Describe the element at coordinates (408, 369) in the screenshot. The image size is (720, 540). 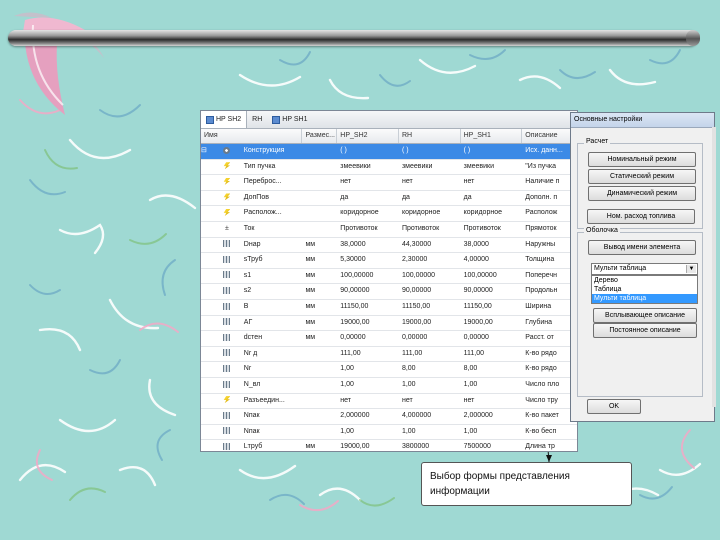
I see `row-value-rh: 8,00` at that location.